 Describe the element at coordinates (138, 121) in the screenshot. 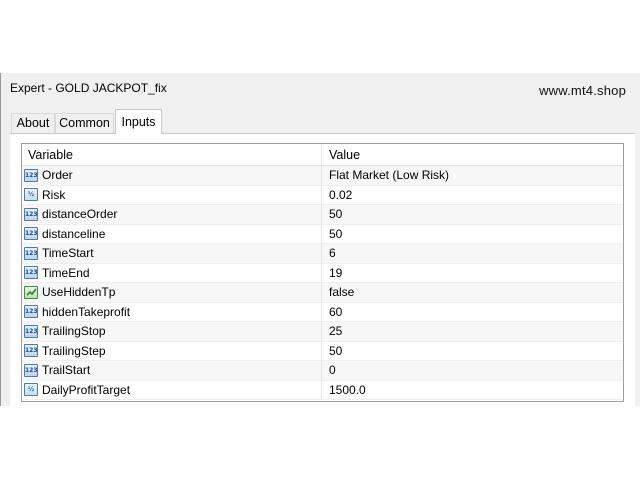

I see `tab-inputs: Inputs` at that location.